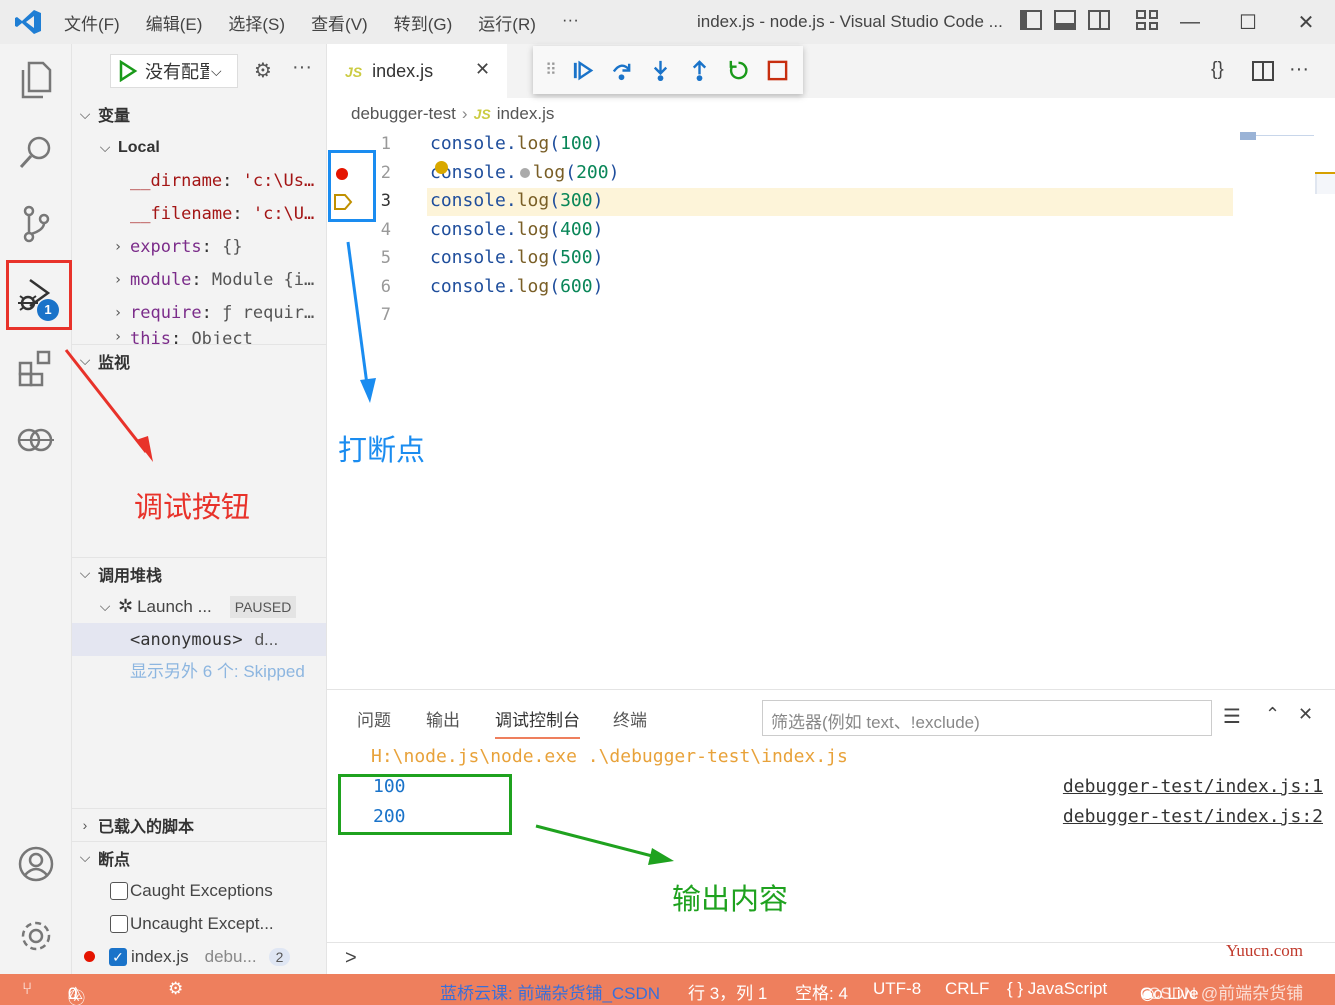 The width and height of the screenshot is (1335, 1005). What do you see at coordinates (302, 67) in the screenshot?
I see `more-actions-icon: ···` at bounding box center [302, 67].